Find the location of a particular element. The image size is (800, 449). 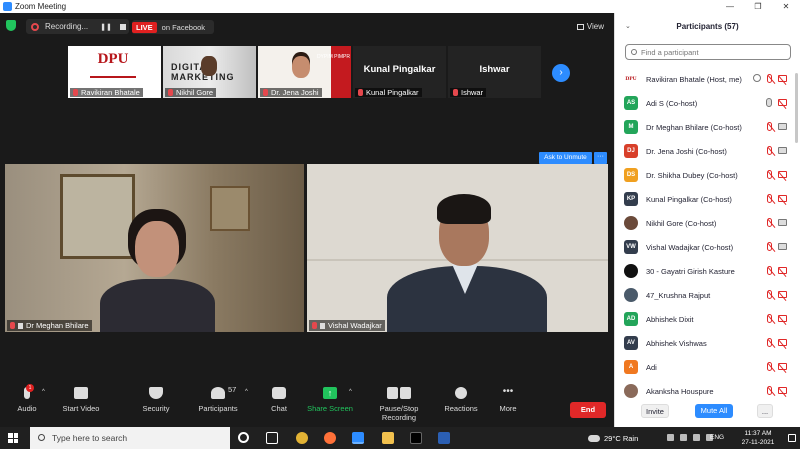

minimize-button: — is located at coordinates (730, 6).